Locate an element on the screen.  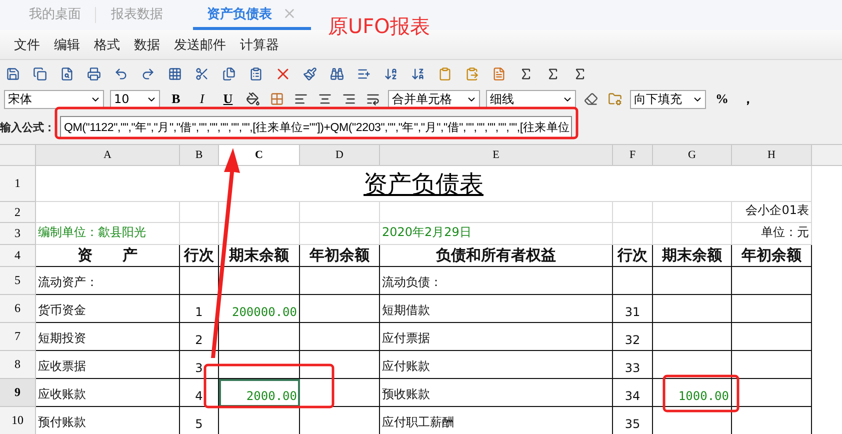
menu-item: 编辑 is located at coordinates (67, 45).